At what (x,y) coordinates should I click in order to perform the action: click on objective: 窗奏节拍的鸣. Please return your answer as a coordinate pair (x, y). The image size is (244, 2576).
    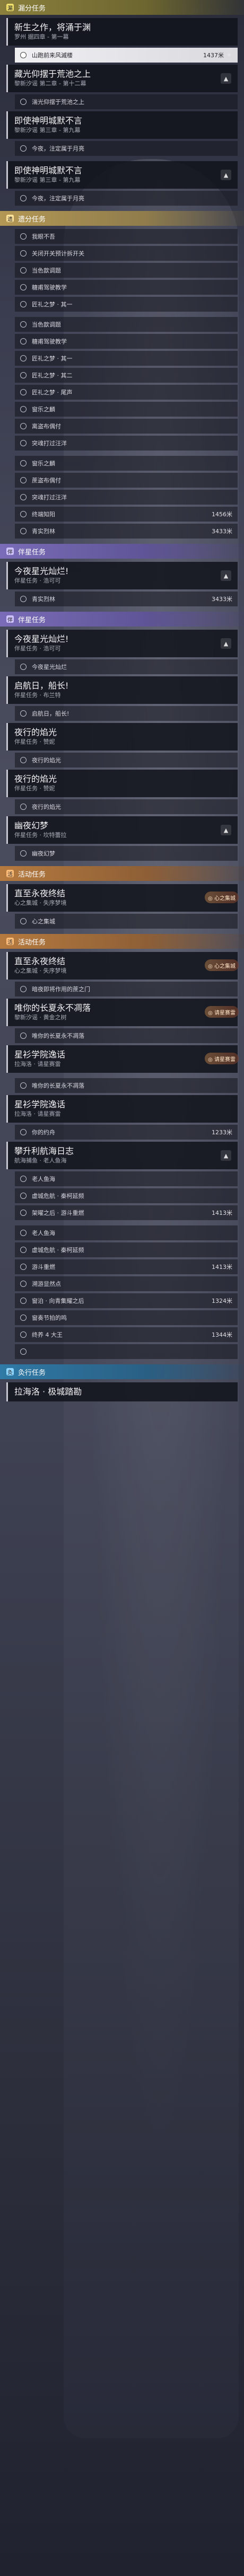
    Looking at the image, I should click on (127, 1317).